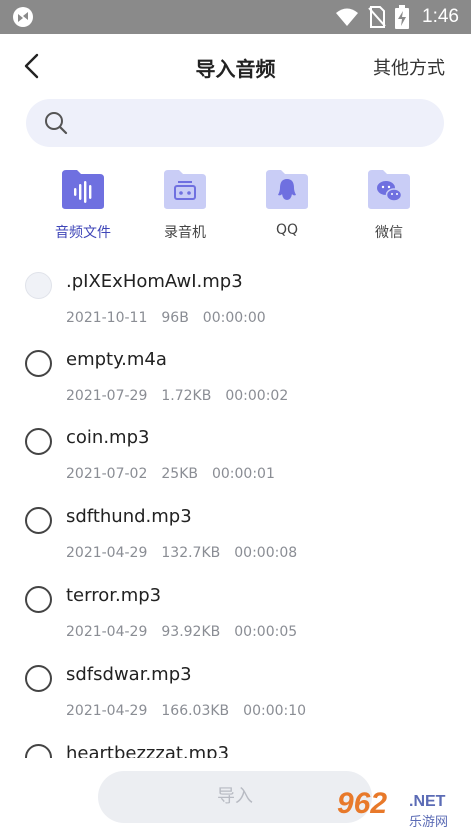  I want to click on file-name: heartbezzzat.mp3, so click(148, 750).